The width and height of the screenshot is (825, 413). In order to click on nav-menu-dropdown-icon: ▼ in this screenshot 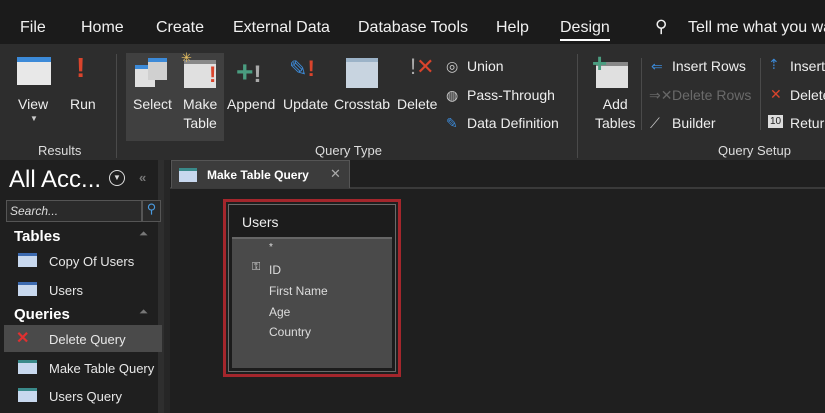, I will do `click(117, 178)`.